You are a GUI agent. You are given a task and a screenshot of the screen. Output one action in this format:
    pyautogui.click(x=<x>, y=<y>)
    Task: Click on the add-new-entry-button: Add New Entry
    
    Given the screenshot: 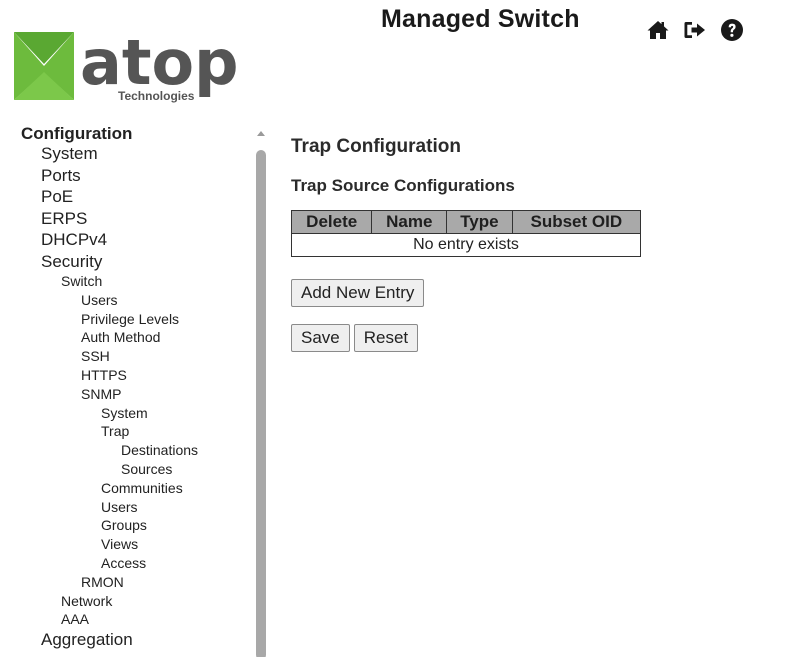 What is the action you would take?
    pyautogui.click(x=358, y=293)
    